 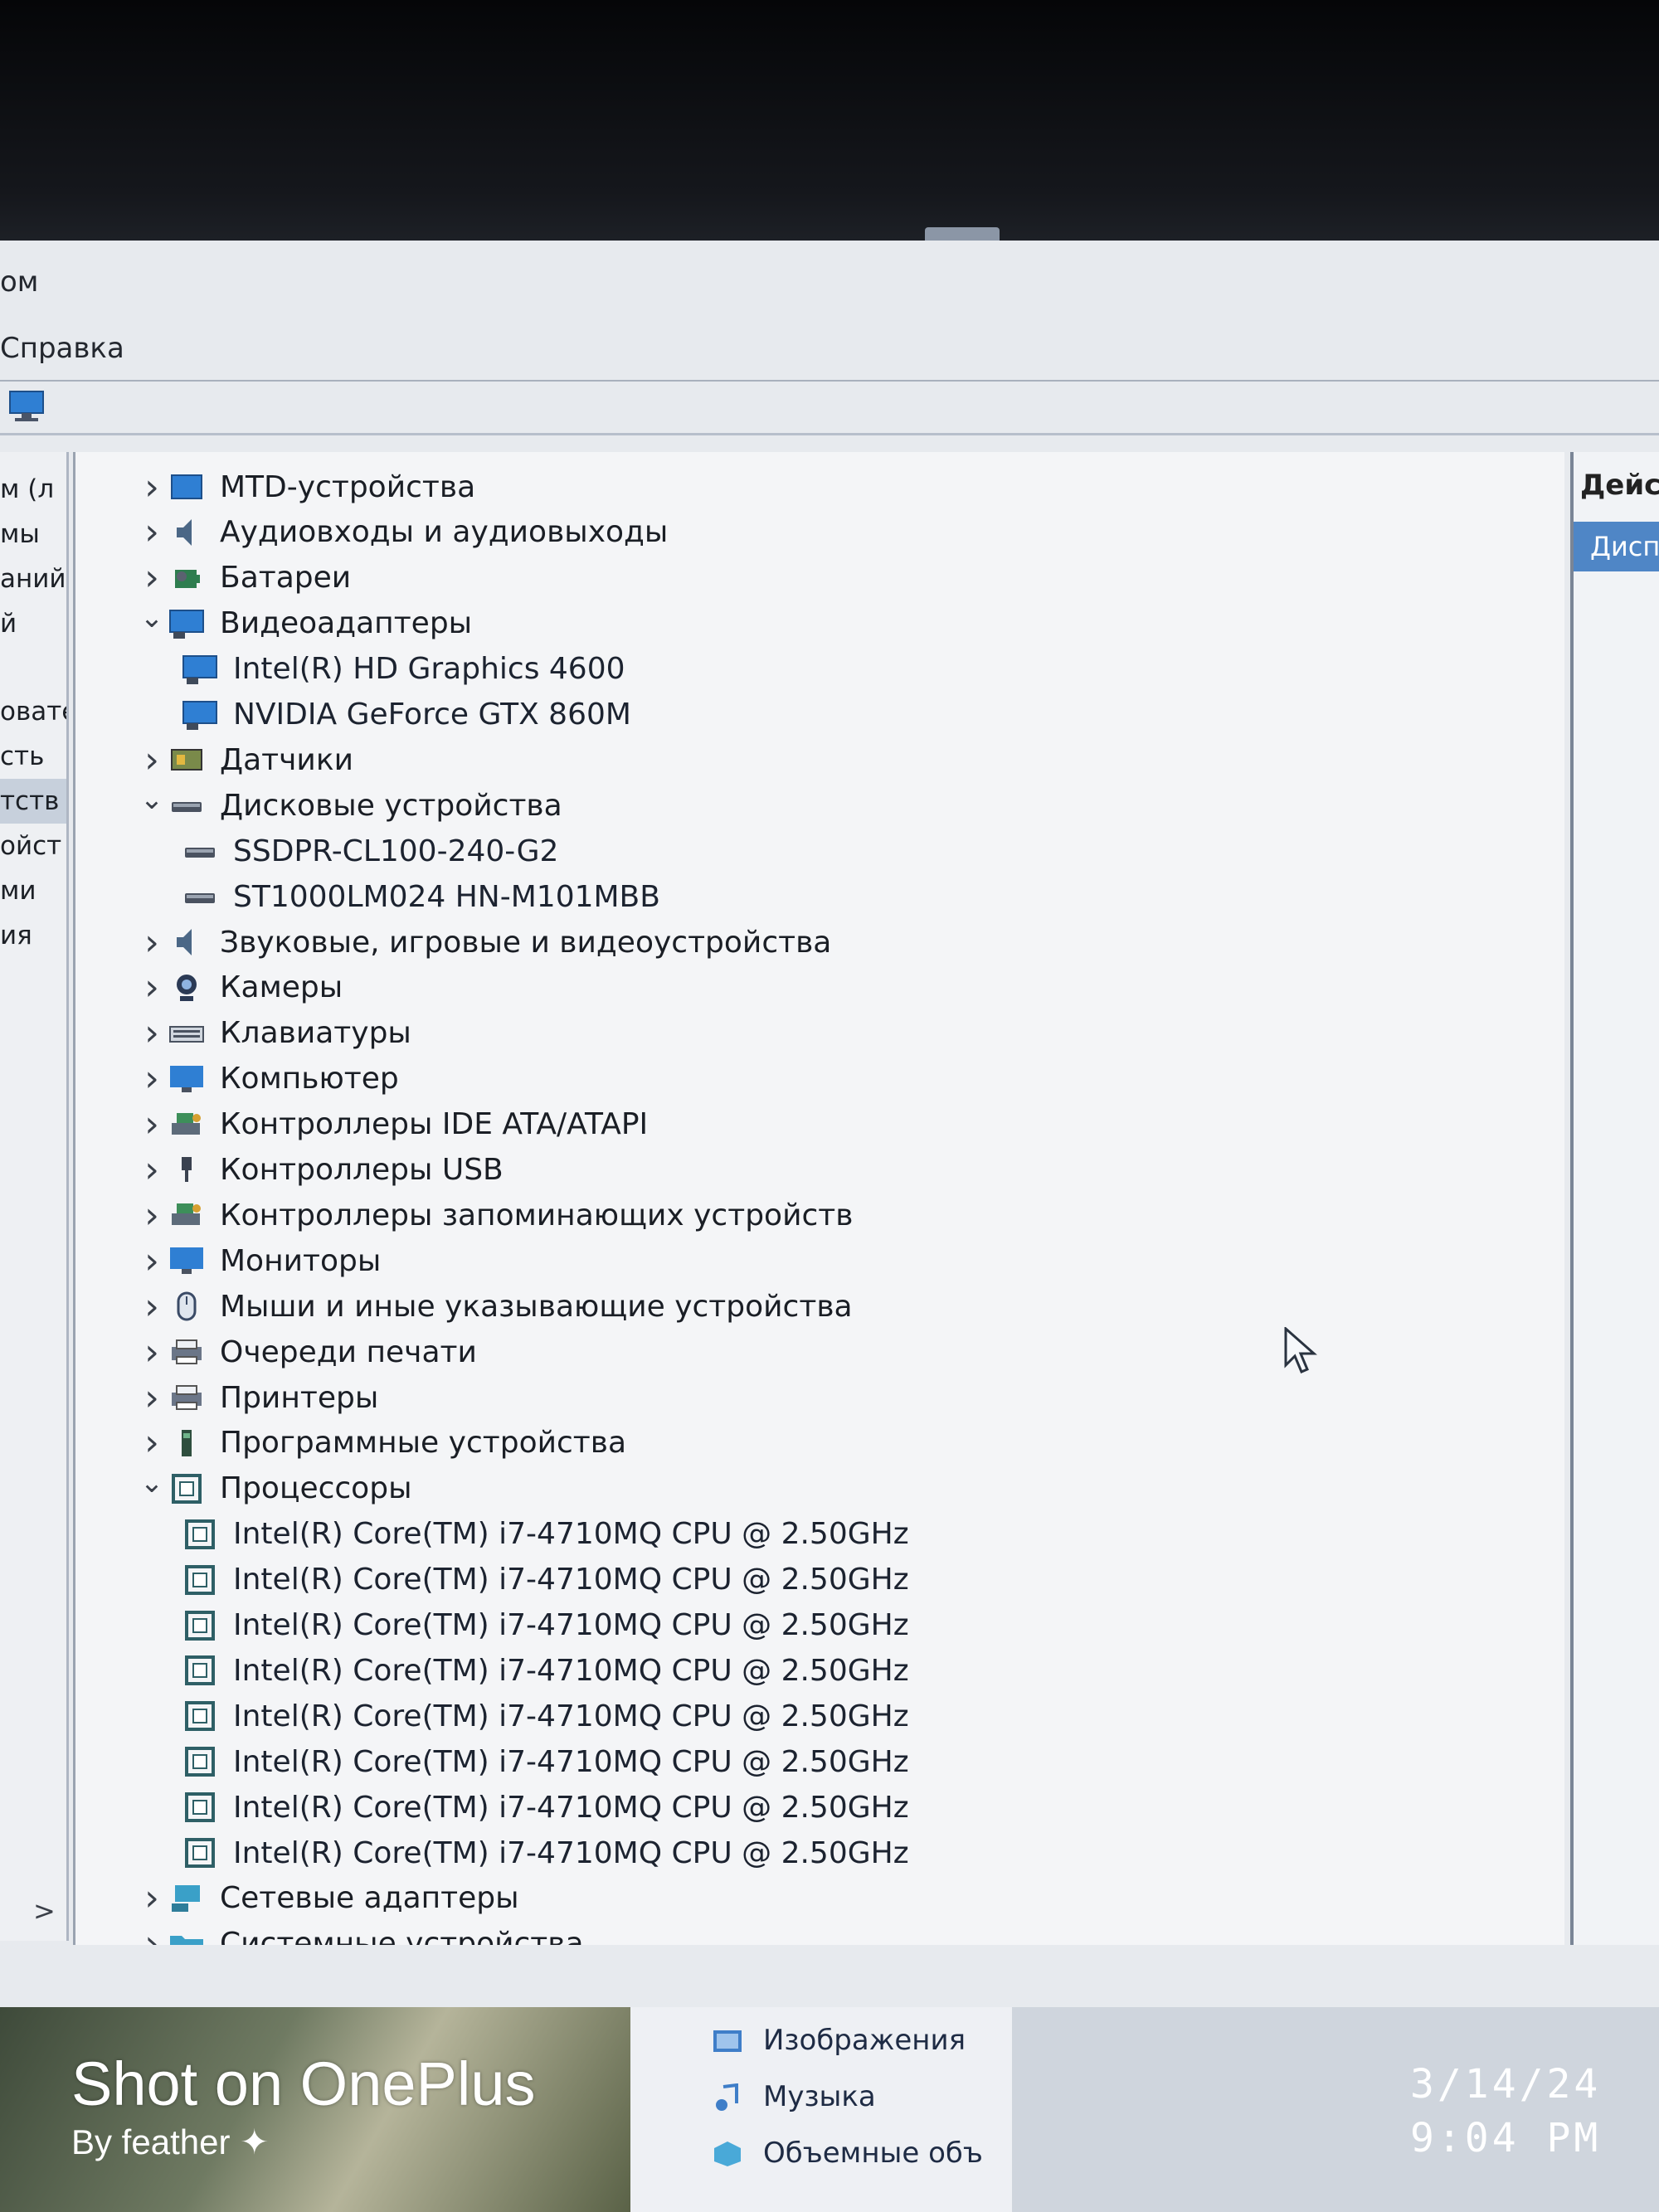 What do you see at coordinates (727, 2041) in the screenshot?
I see `pictures-icon` at bounding box center [727, 2041].